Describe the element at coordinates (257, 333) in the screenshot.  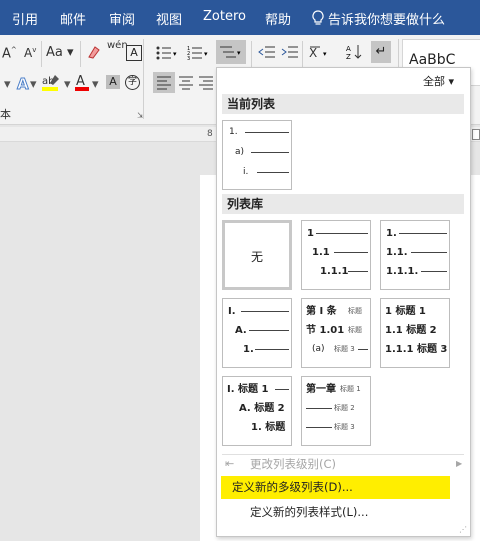
I see `list-style-roman: I. A. 1.` at that location.